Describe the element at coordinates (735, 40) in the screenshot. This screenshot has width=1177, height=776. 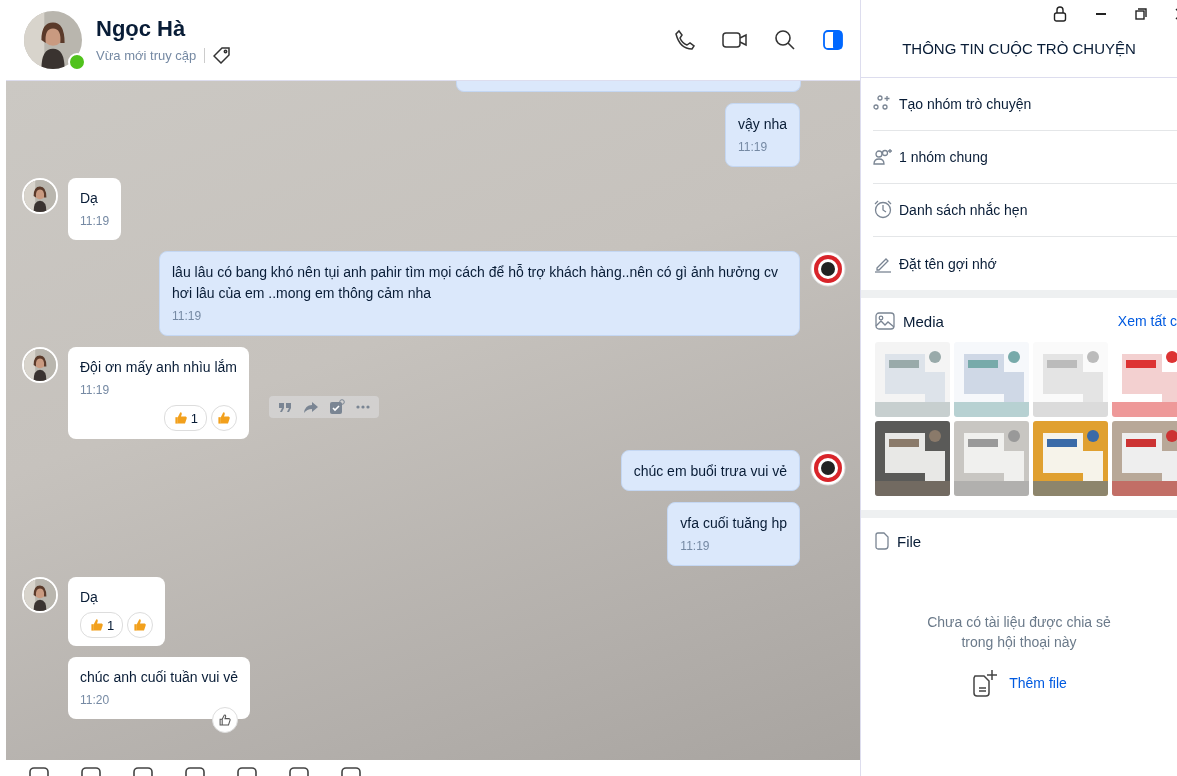
I see `video-call-icon` at that location.